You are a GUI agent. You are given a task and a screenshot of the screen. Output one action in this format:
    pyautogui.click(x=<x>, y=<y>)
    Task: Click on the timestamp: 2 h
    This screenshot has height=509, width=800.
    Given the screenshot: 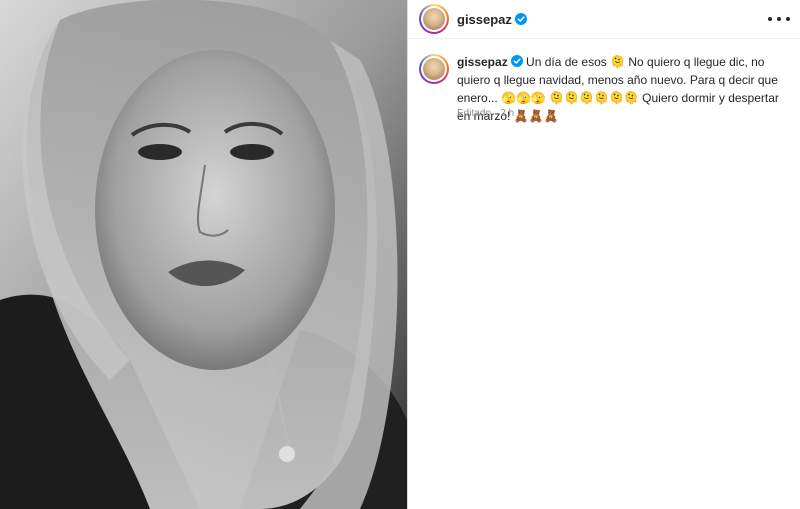 What is the action you would take?
    pyautogui.click(x=507, y=113)
    